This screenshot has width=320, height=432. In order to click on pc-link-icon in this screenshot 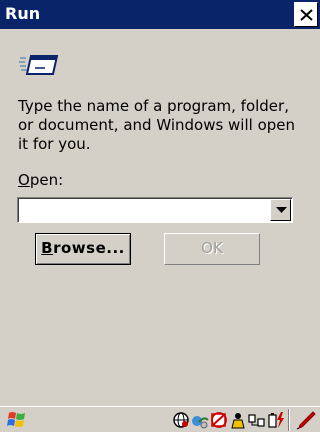, I will do `click(257, 420)`.